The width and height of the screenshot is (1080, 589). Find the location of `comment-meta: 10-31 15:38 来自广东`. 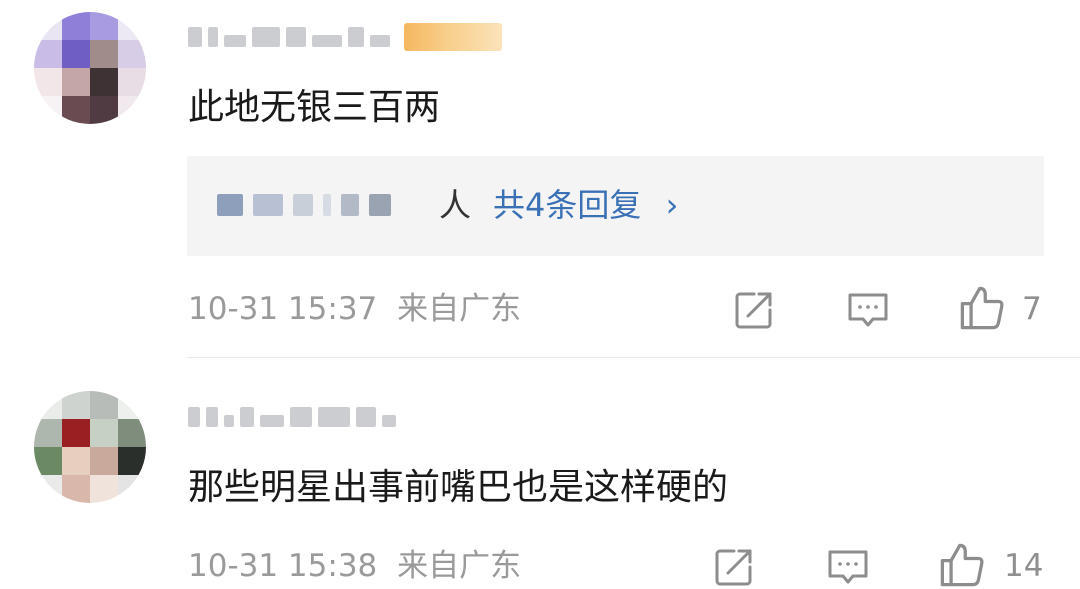

comment-meta: 10-31 15:38 来自广东 is located at coordinates (354, 566).